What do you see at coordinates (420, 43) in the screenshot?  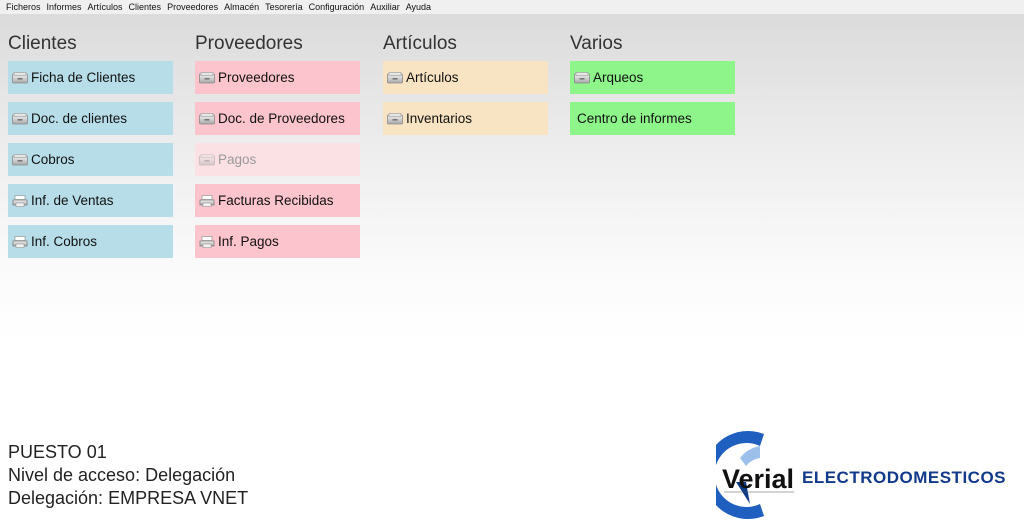 I see `column-title: Artículos` at bounding box center [420, 43].